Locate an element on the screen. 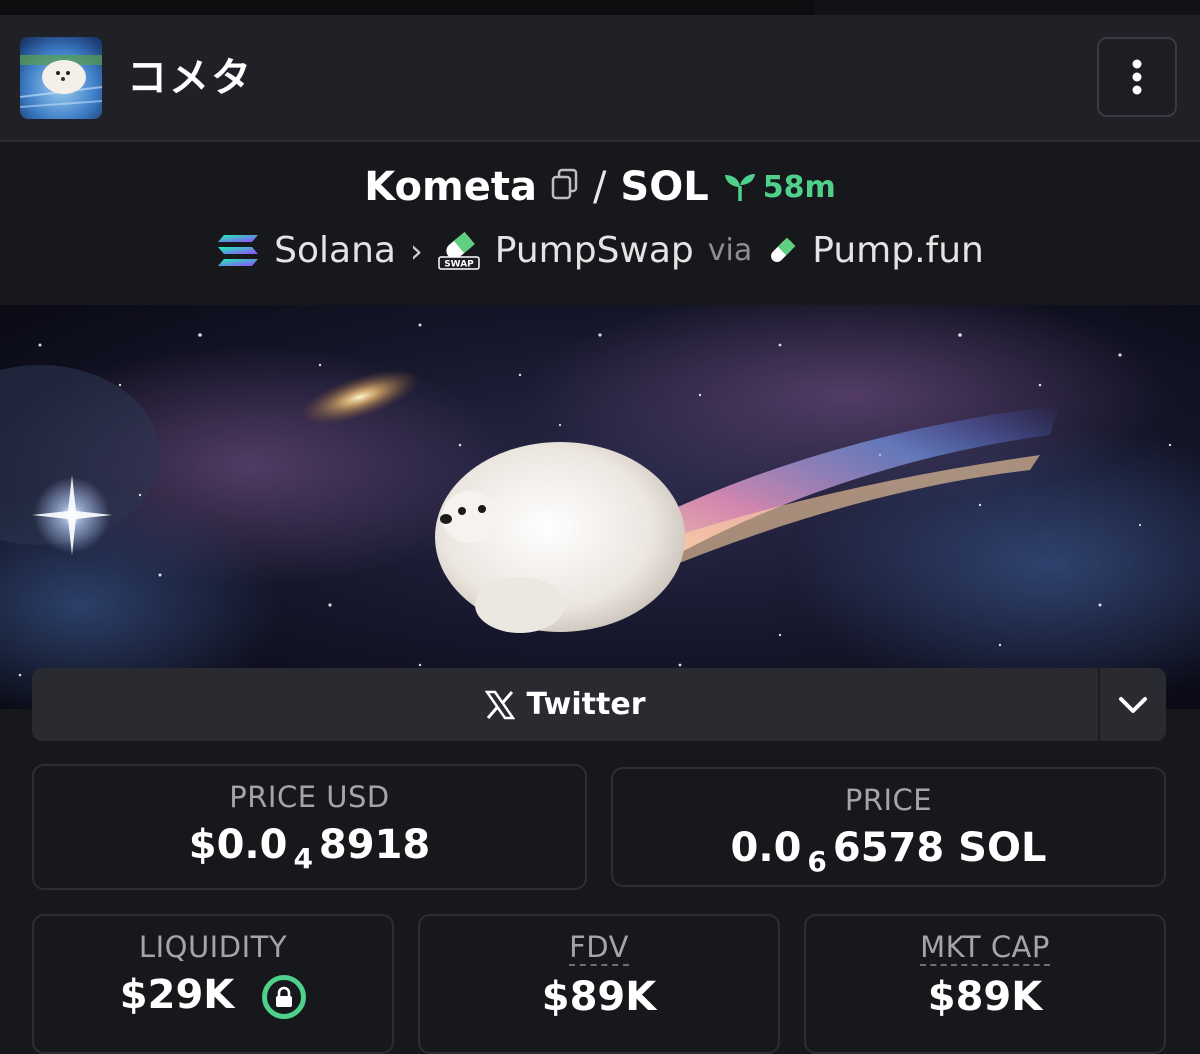 This screenshot has height=1054, width=1200. social-expand-button is located at coordinates (1132, 704).